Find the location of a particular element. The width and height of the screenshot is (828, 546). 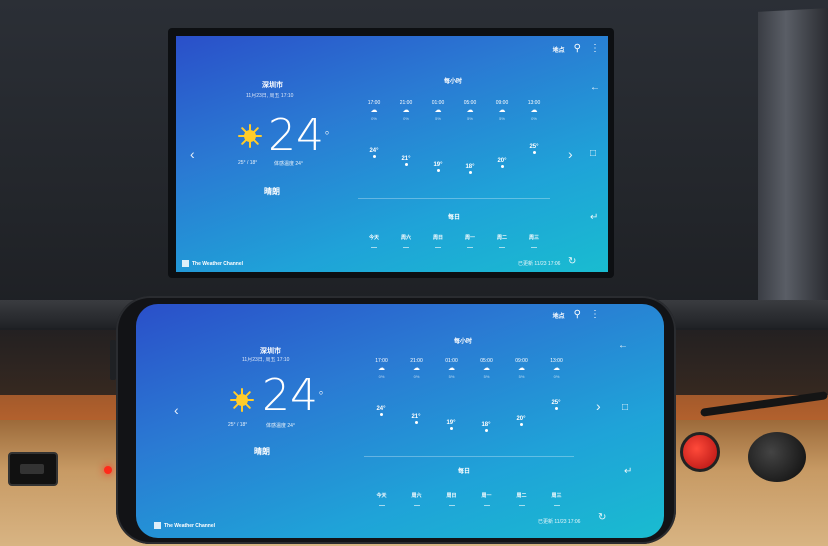

background-bezel is located at coordinates (793, 160).